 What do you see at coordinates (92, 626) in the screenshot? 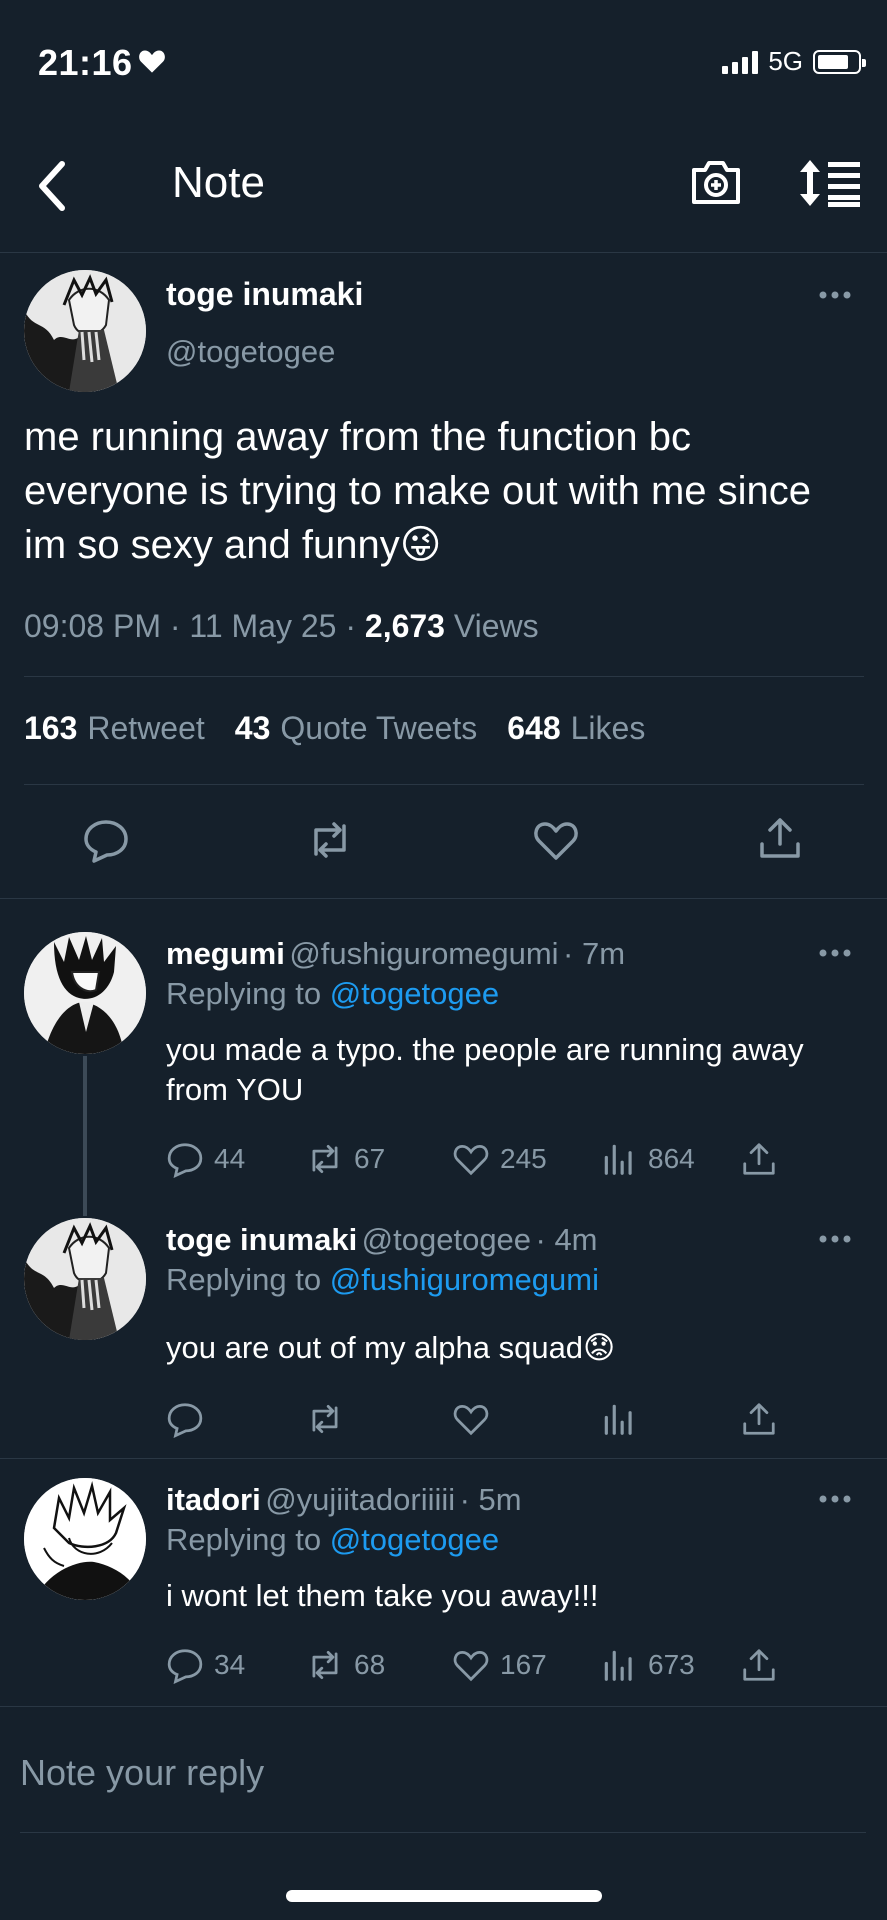
I see `tweet-time: 09:08 PM` at bounding box center [92, 626].